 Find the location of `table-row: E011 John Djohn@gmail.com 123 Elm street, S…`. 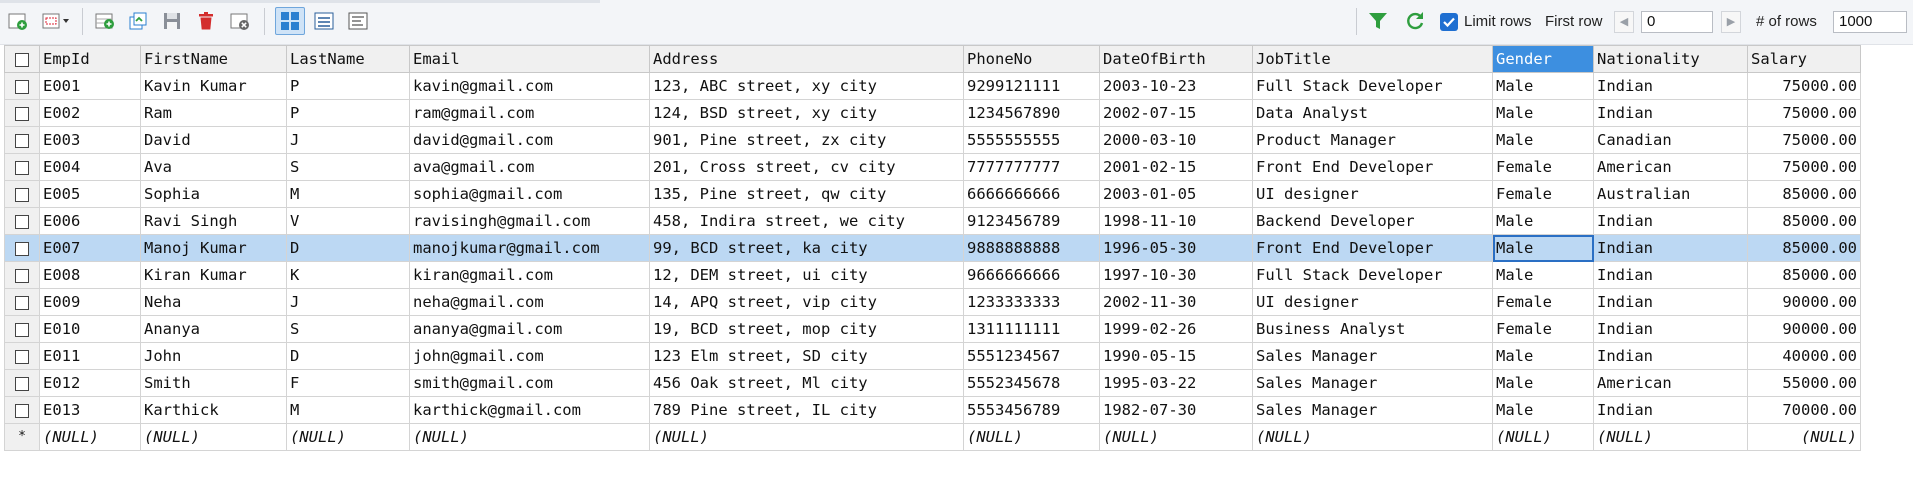

table-row: E011 John Djohn@gmail.com 123 Elm street, S… is located at coordinates (932, 356).